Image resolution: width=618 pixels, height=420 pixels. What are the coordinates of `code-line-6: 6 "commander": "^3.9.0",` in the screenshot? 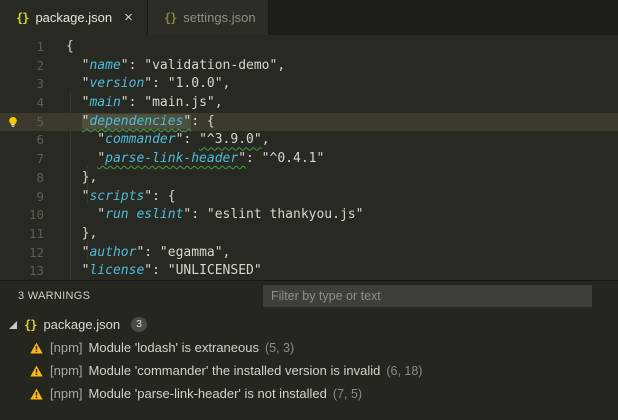 It's located at (309, 140).